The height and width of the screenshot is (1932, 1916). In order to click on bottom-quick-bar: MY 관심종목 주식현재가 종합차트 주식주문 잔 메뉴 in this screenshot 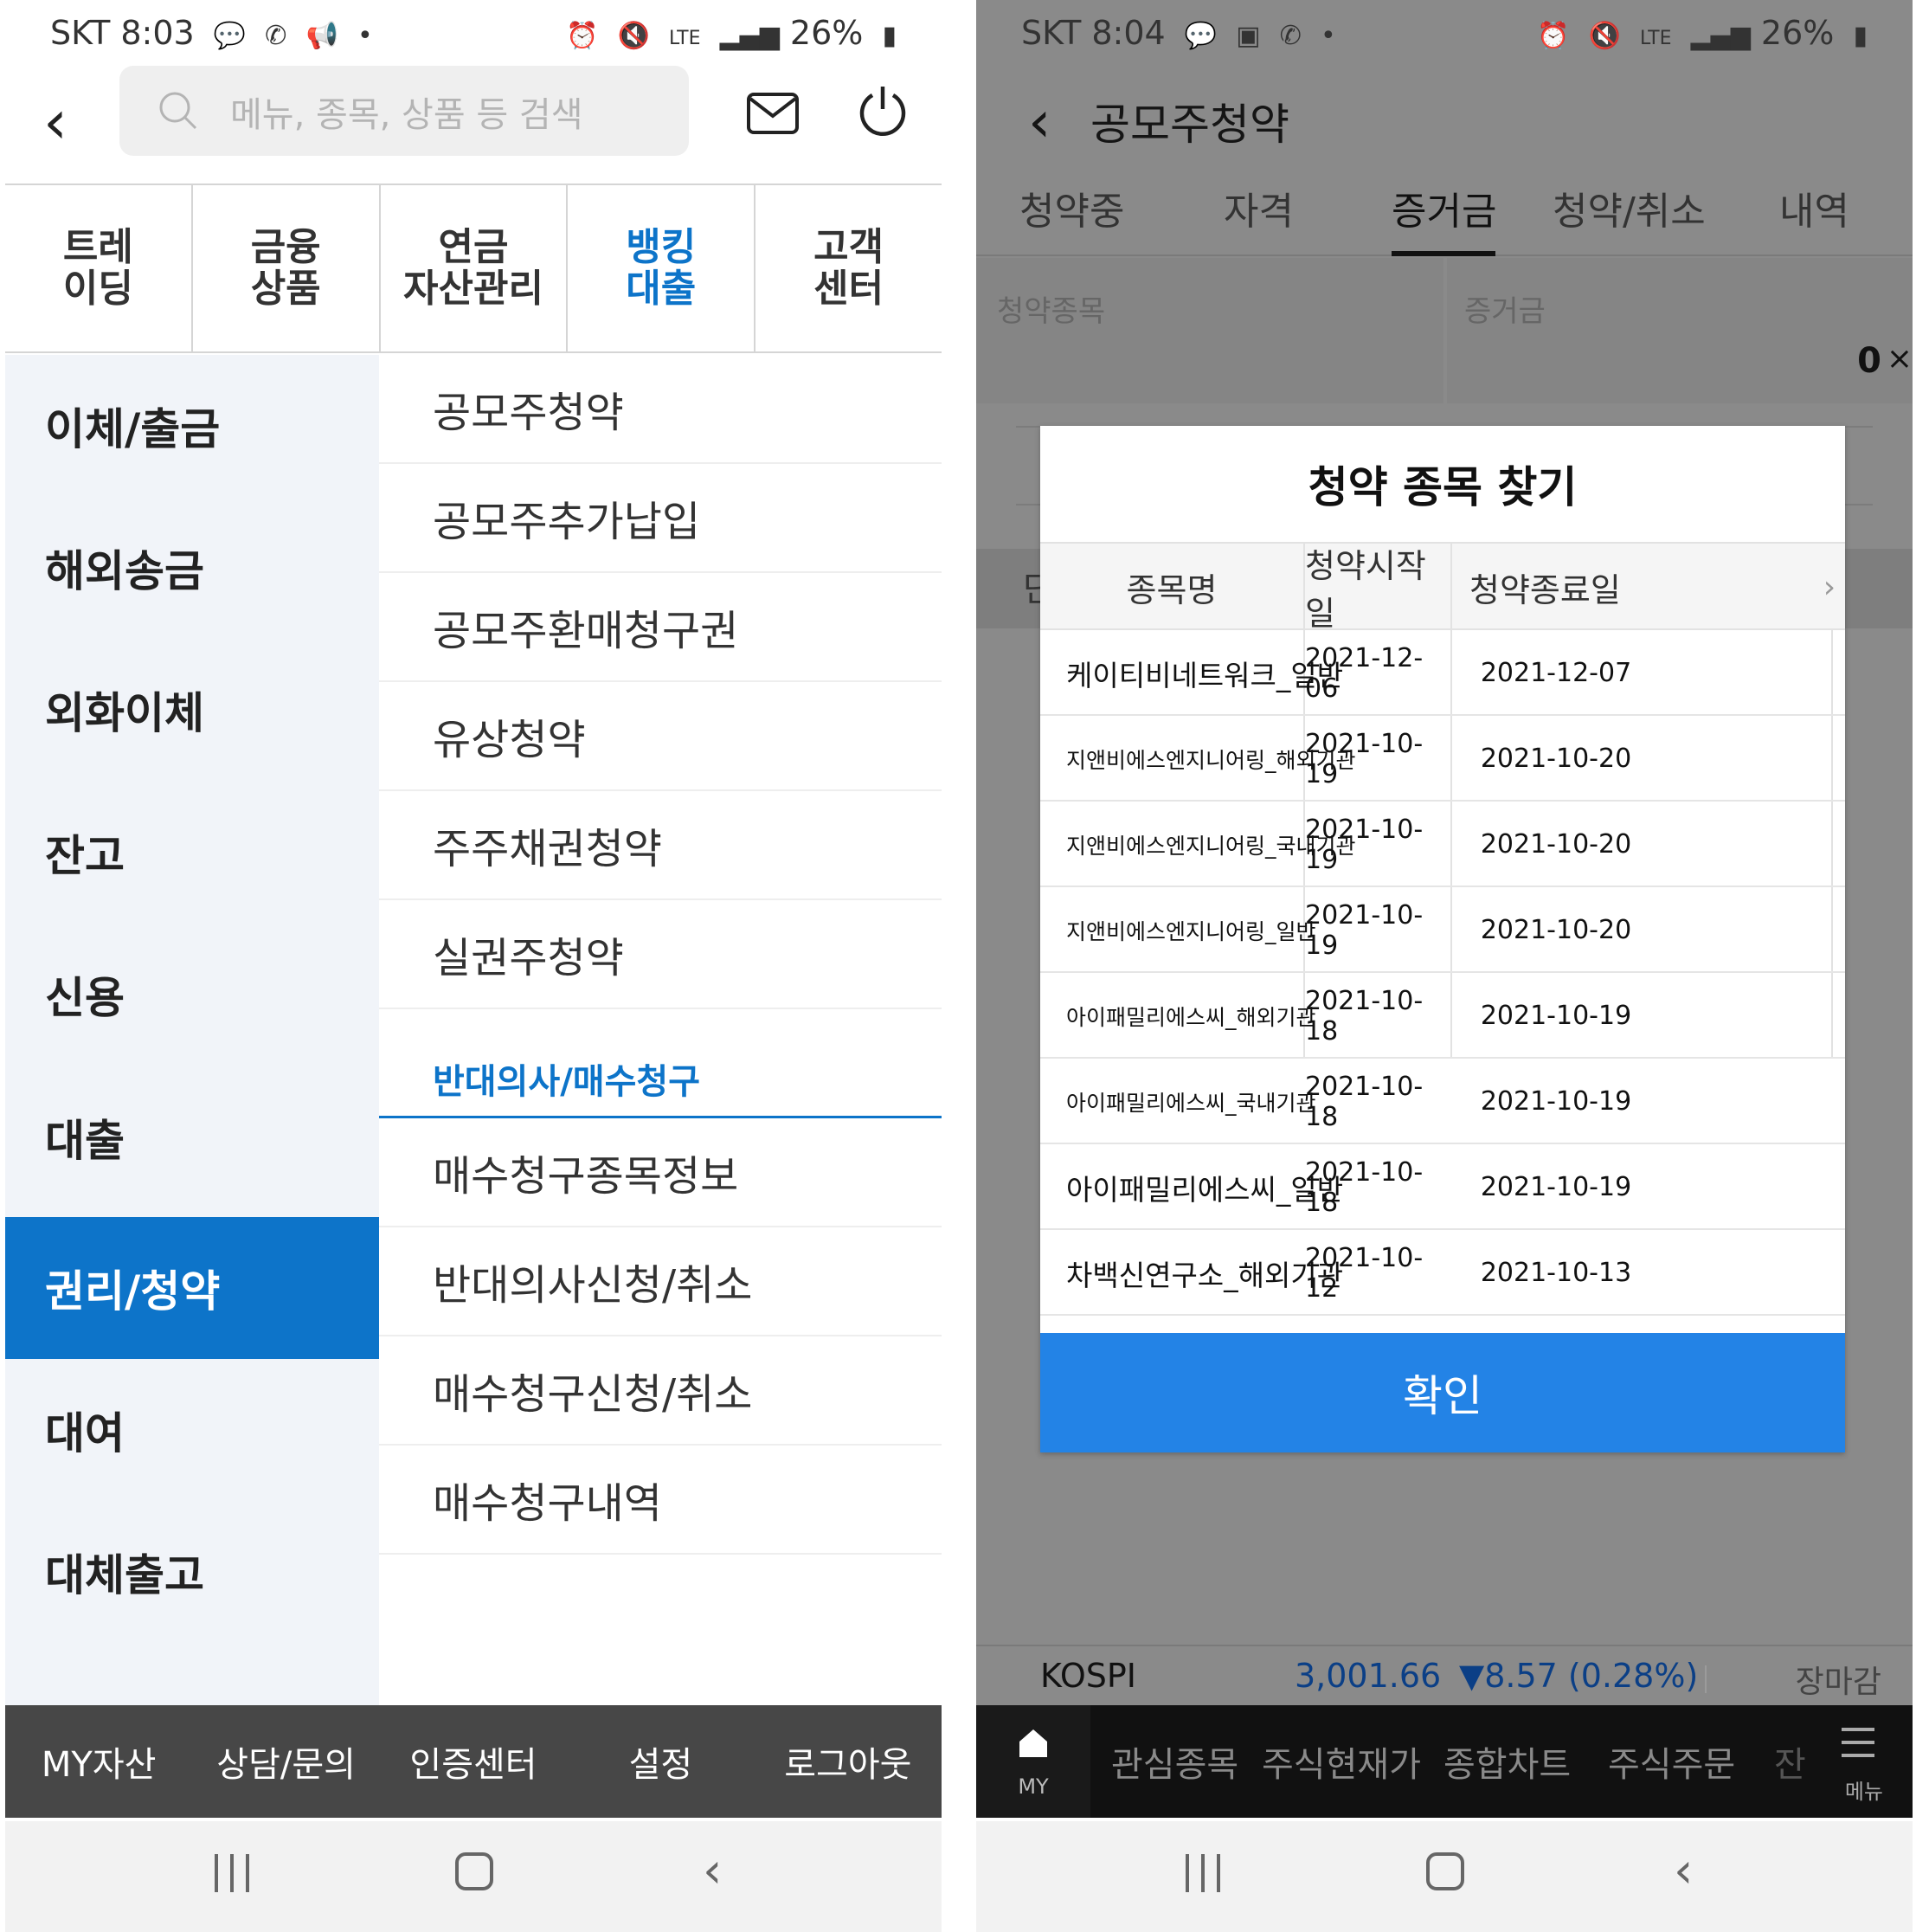, I will do `click(1444, 1761)`.